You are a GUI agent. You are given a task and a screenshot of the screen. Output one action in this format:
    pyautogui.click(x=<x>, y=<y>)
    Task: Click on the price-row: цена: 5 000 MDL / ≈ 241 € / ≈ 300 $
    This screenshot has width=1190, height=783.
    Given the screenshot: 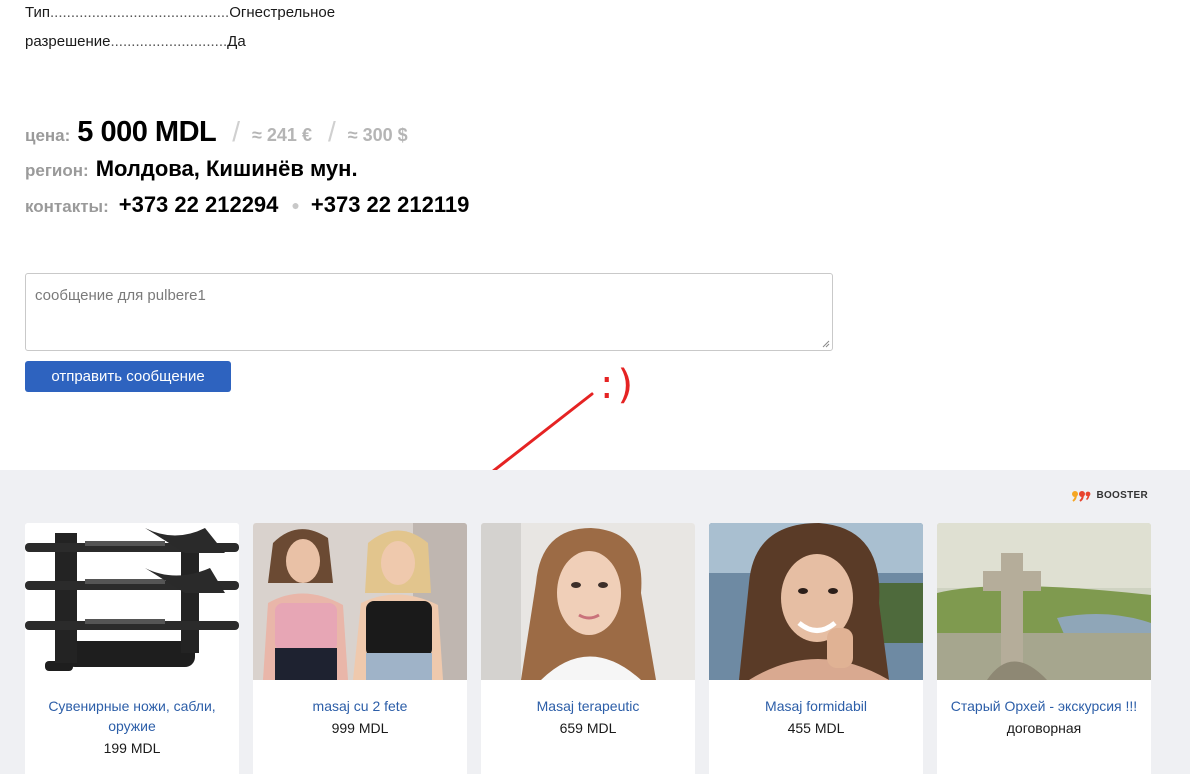 What is the action you would take?
    pyautogui.click(x=247, y=136)
    